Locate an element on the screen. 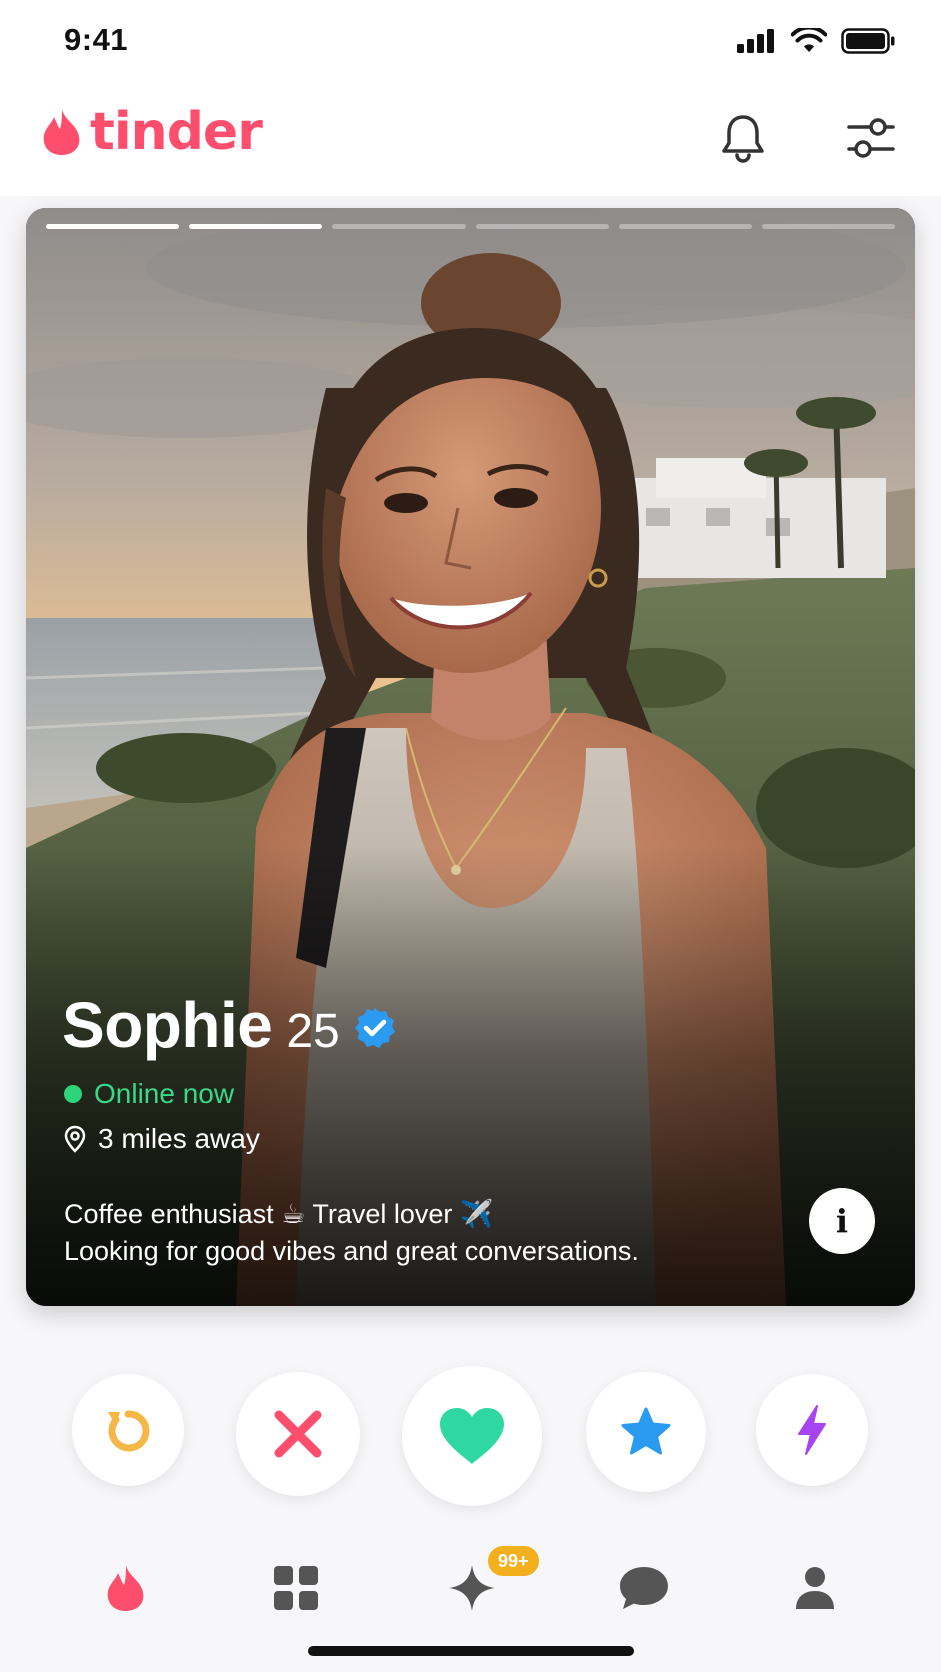 Image resolution: width=941 pixels, height=1672 pixels. action-bar is located at coordinates (470, 1436).